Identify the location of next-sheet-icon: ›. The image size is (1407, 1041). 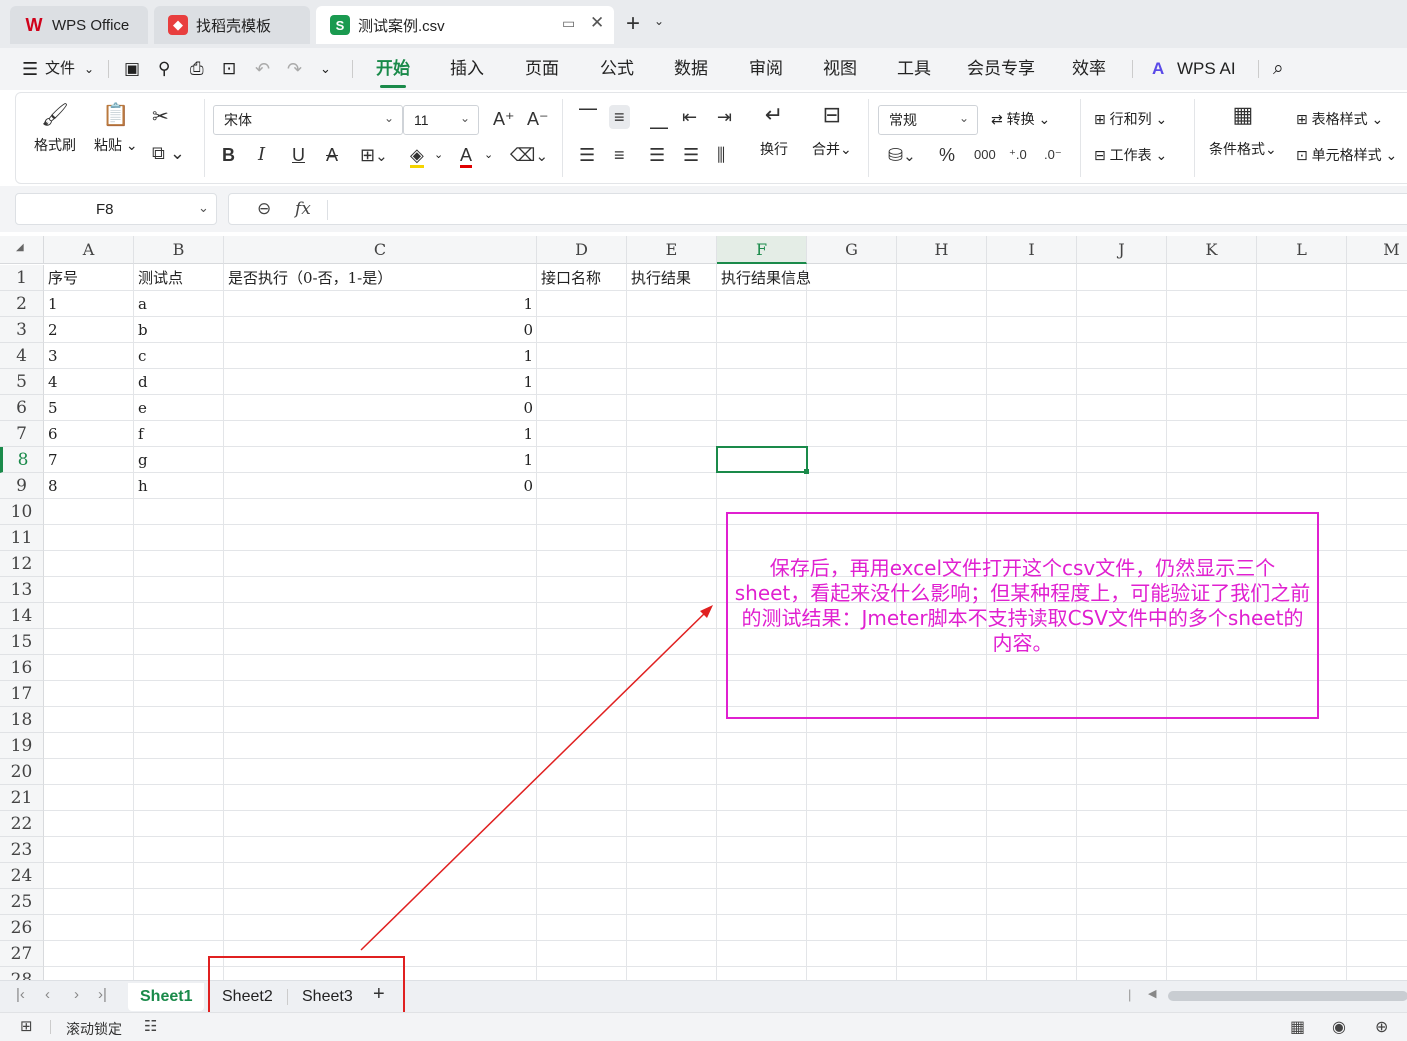
(76, 994).